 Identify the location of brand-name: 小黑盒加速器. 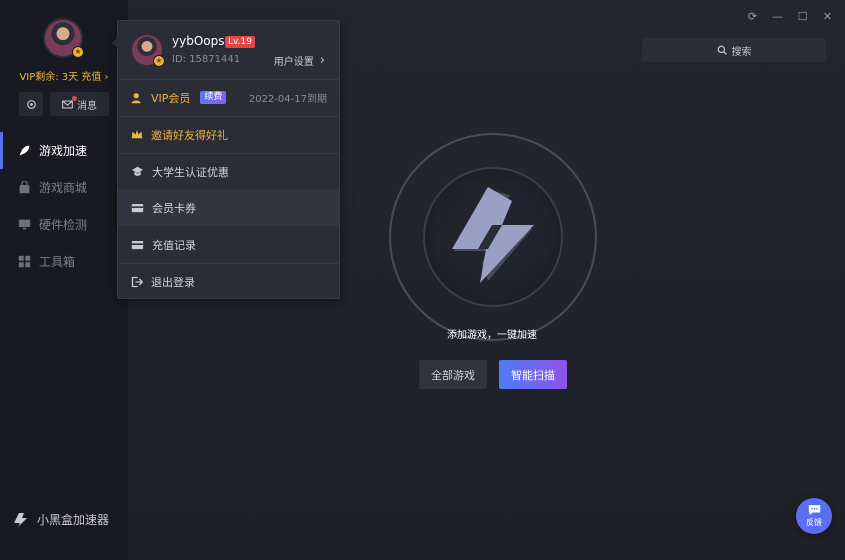
(73, 520).